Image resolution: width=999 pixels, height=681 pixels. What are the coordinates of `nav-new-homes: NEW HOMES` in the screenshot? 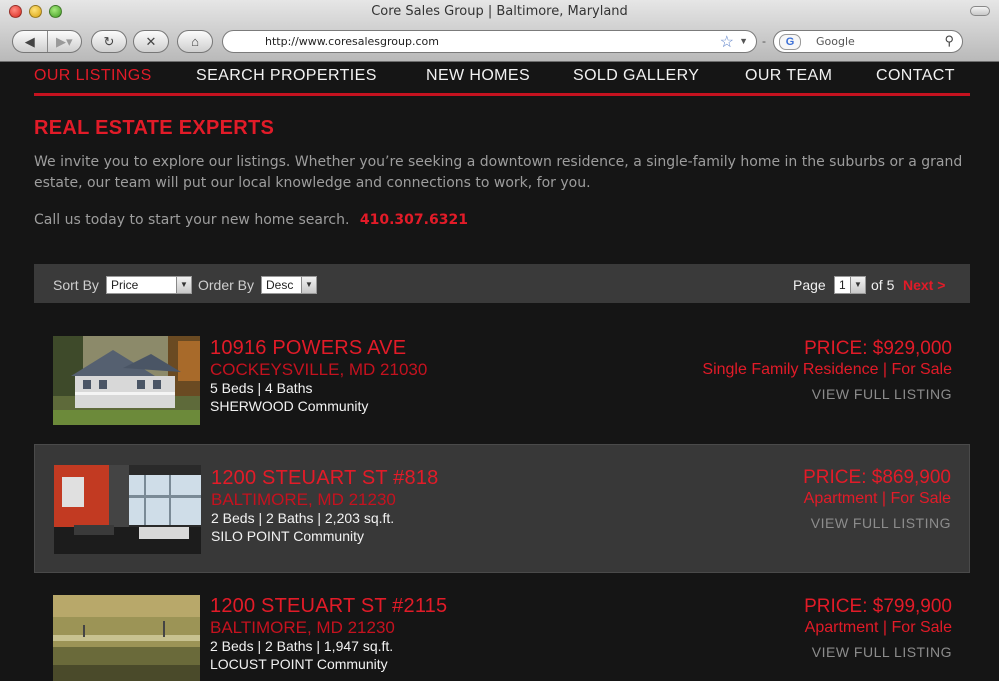 It's located at (478, 76).